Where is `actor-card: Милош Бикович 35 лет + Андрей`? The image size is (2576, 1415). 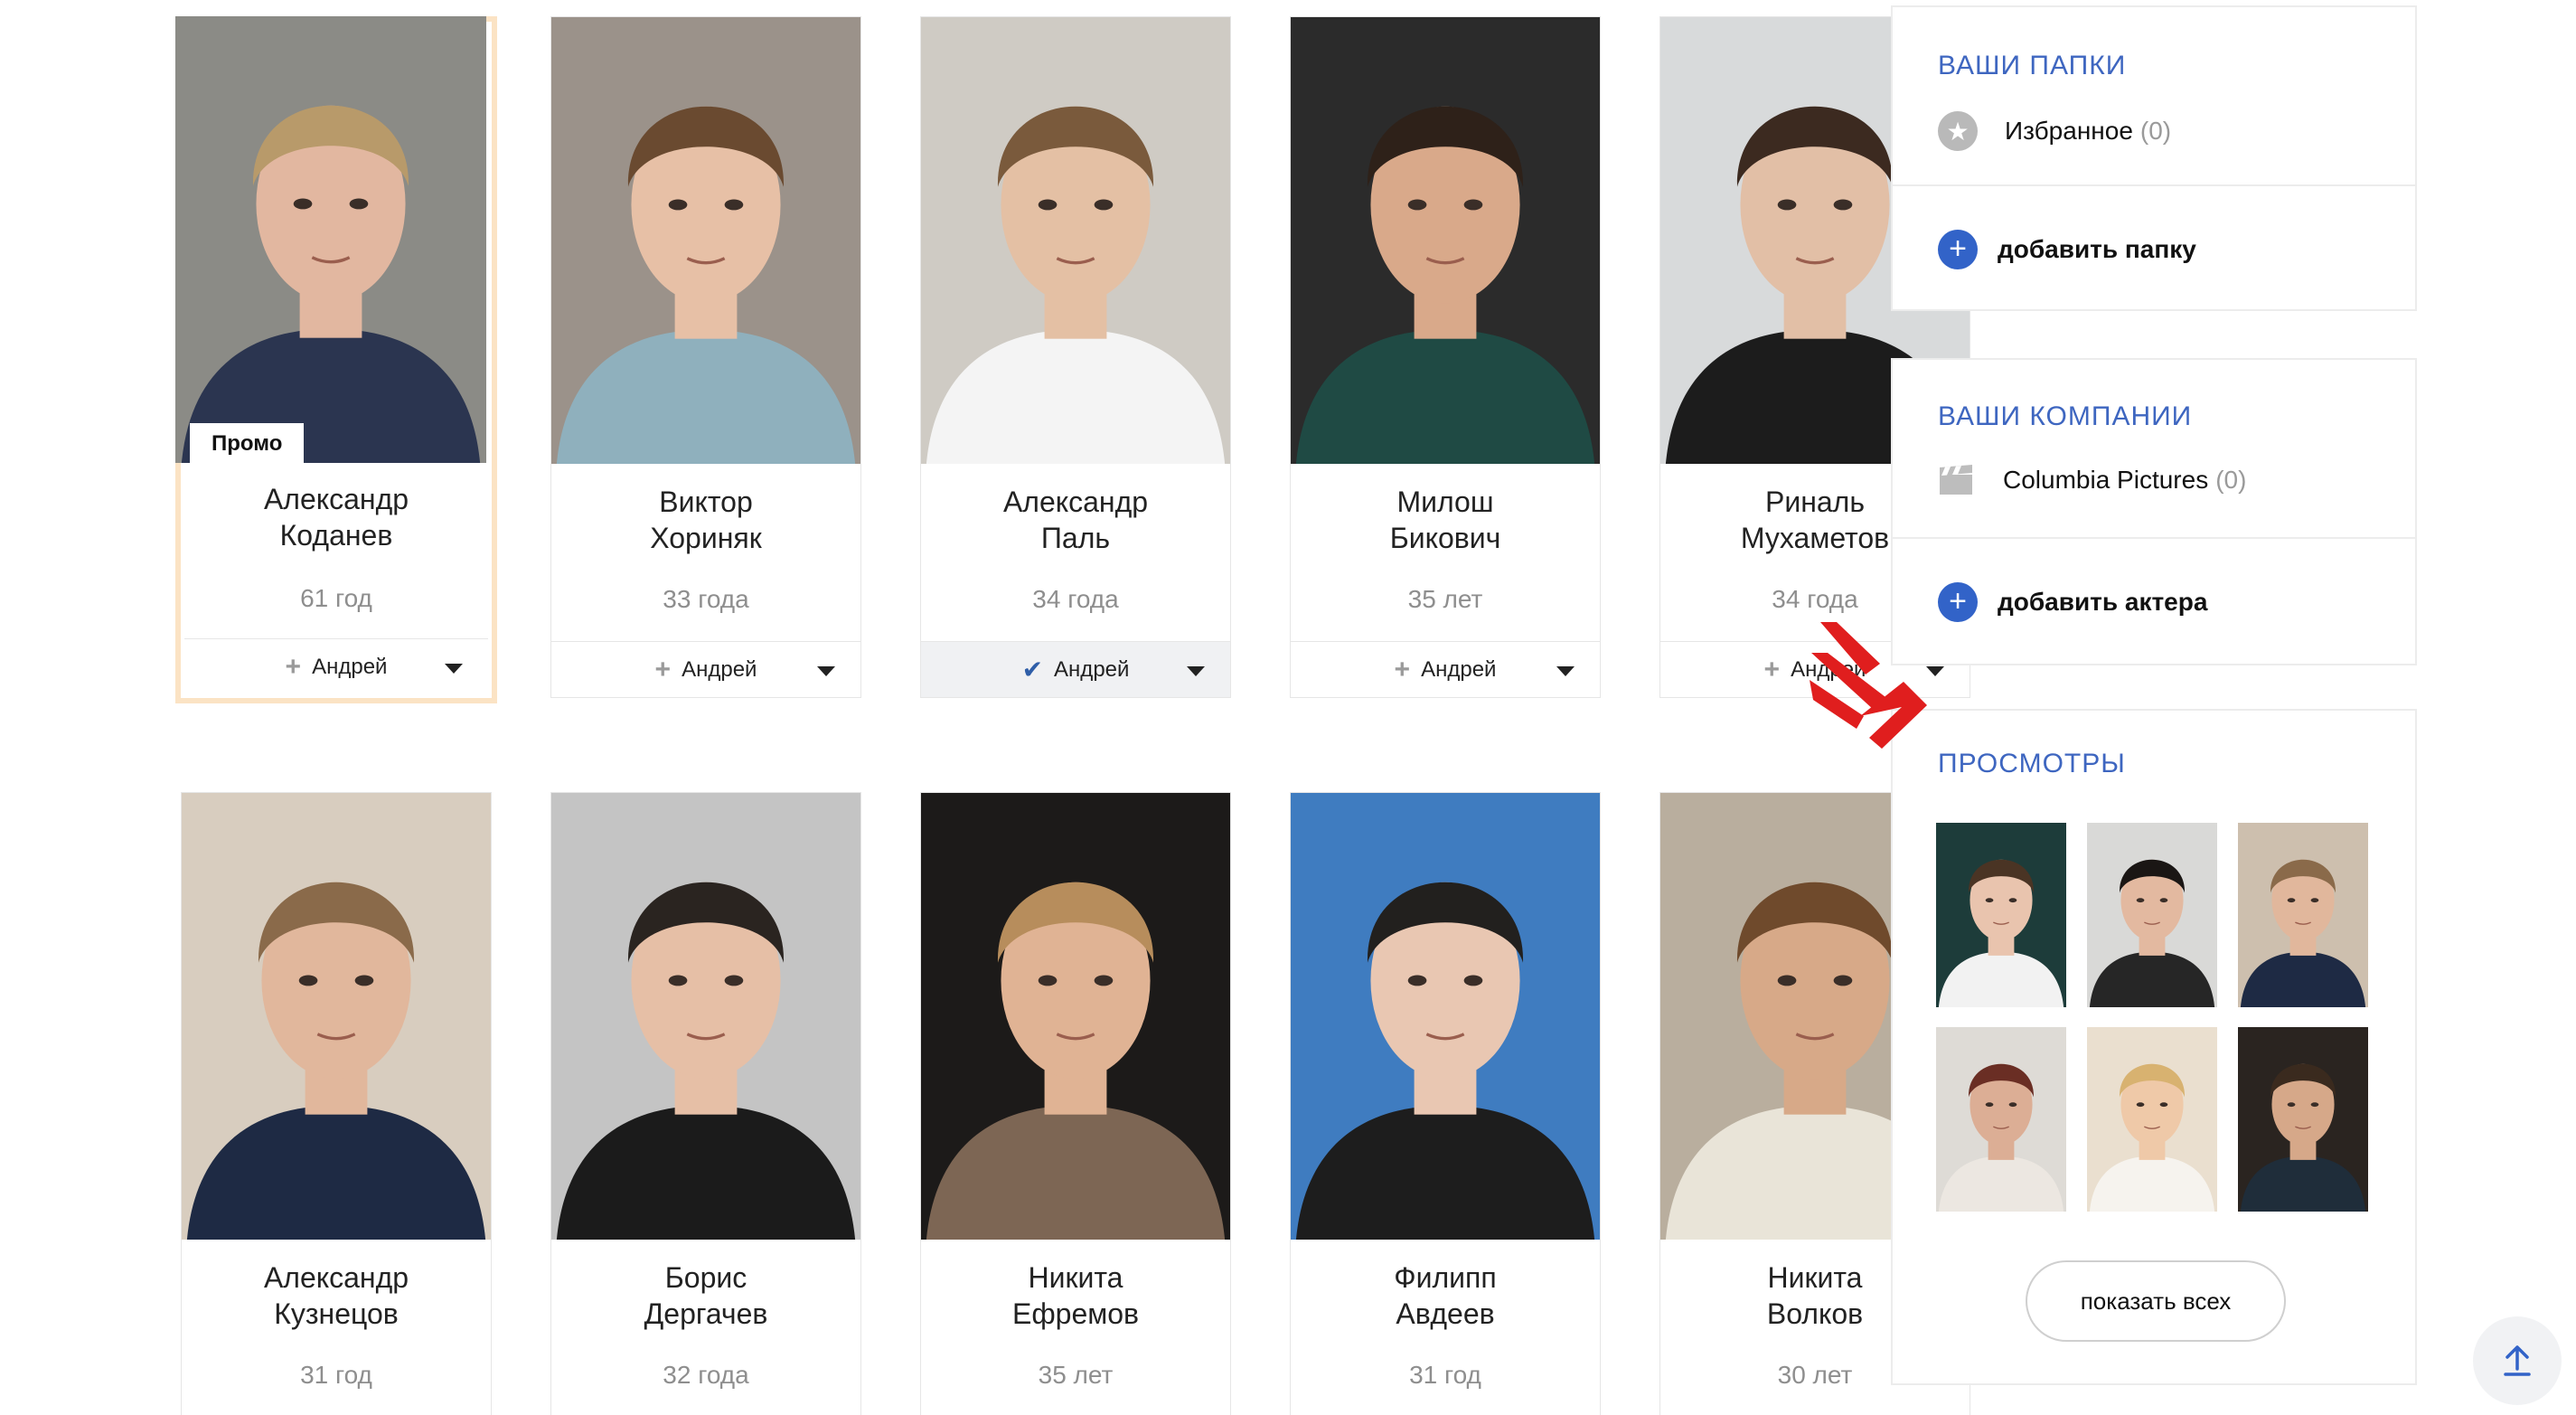 actor-card: Милош Бикович 35 лет + Андрей is located at coordinates (1446, 357).